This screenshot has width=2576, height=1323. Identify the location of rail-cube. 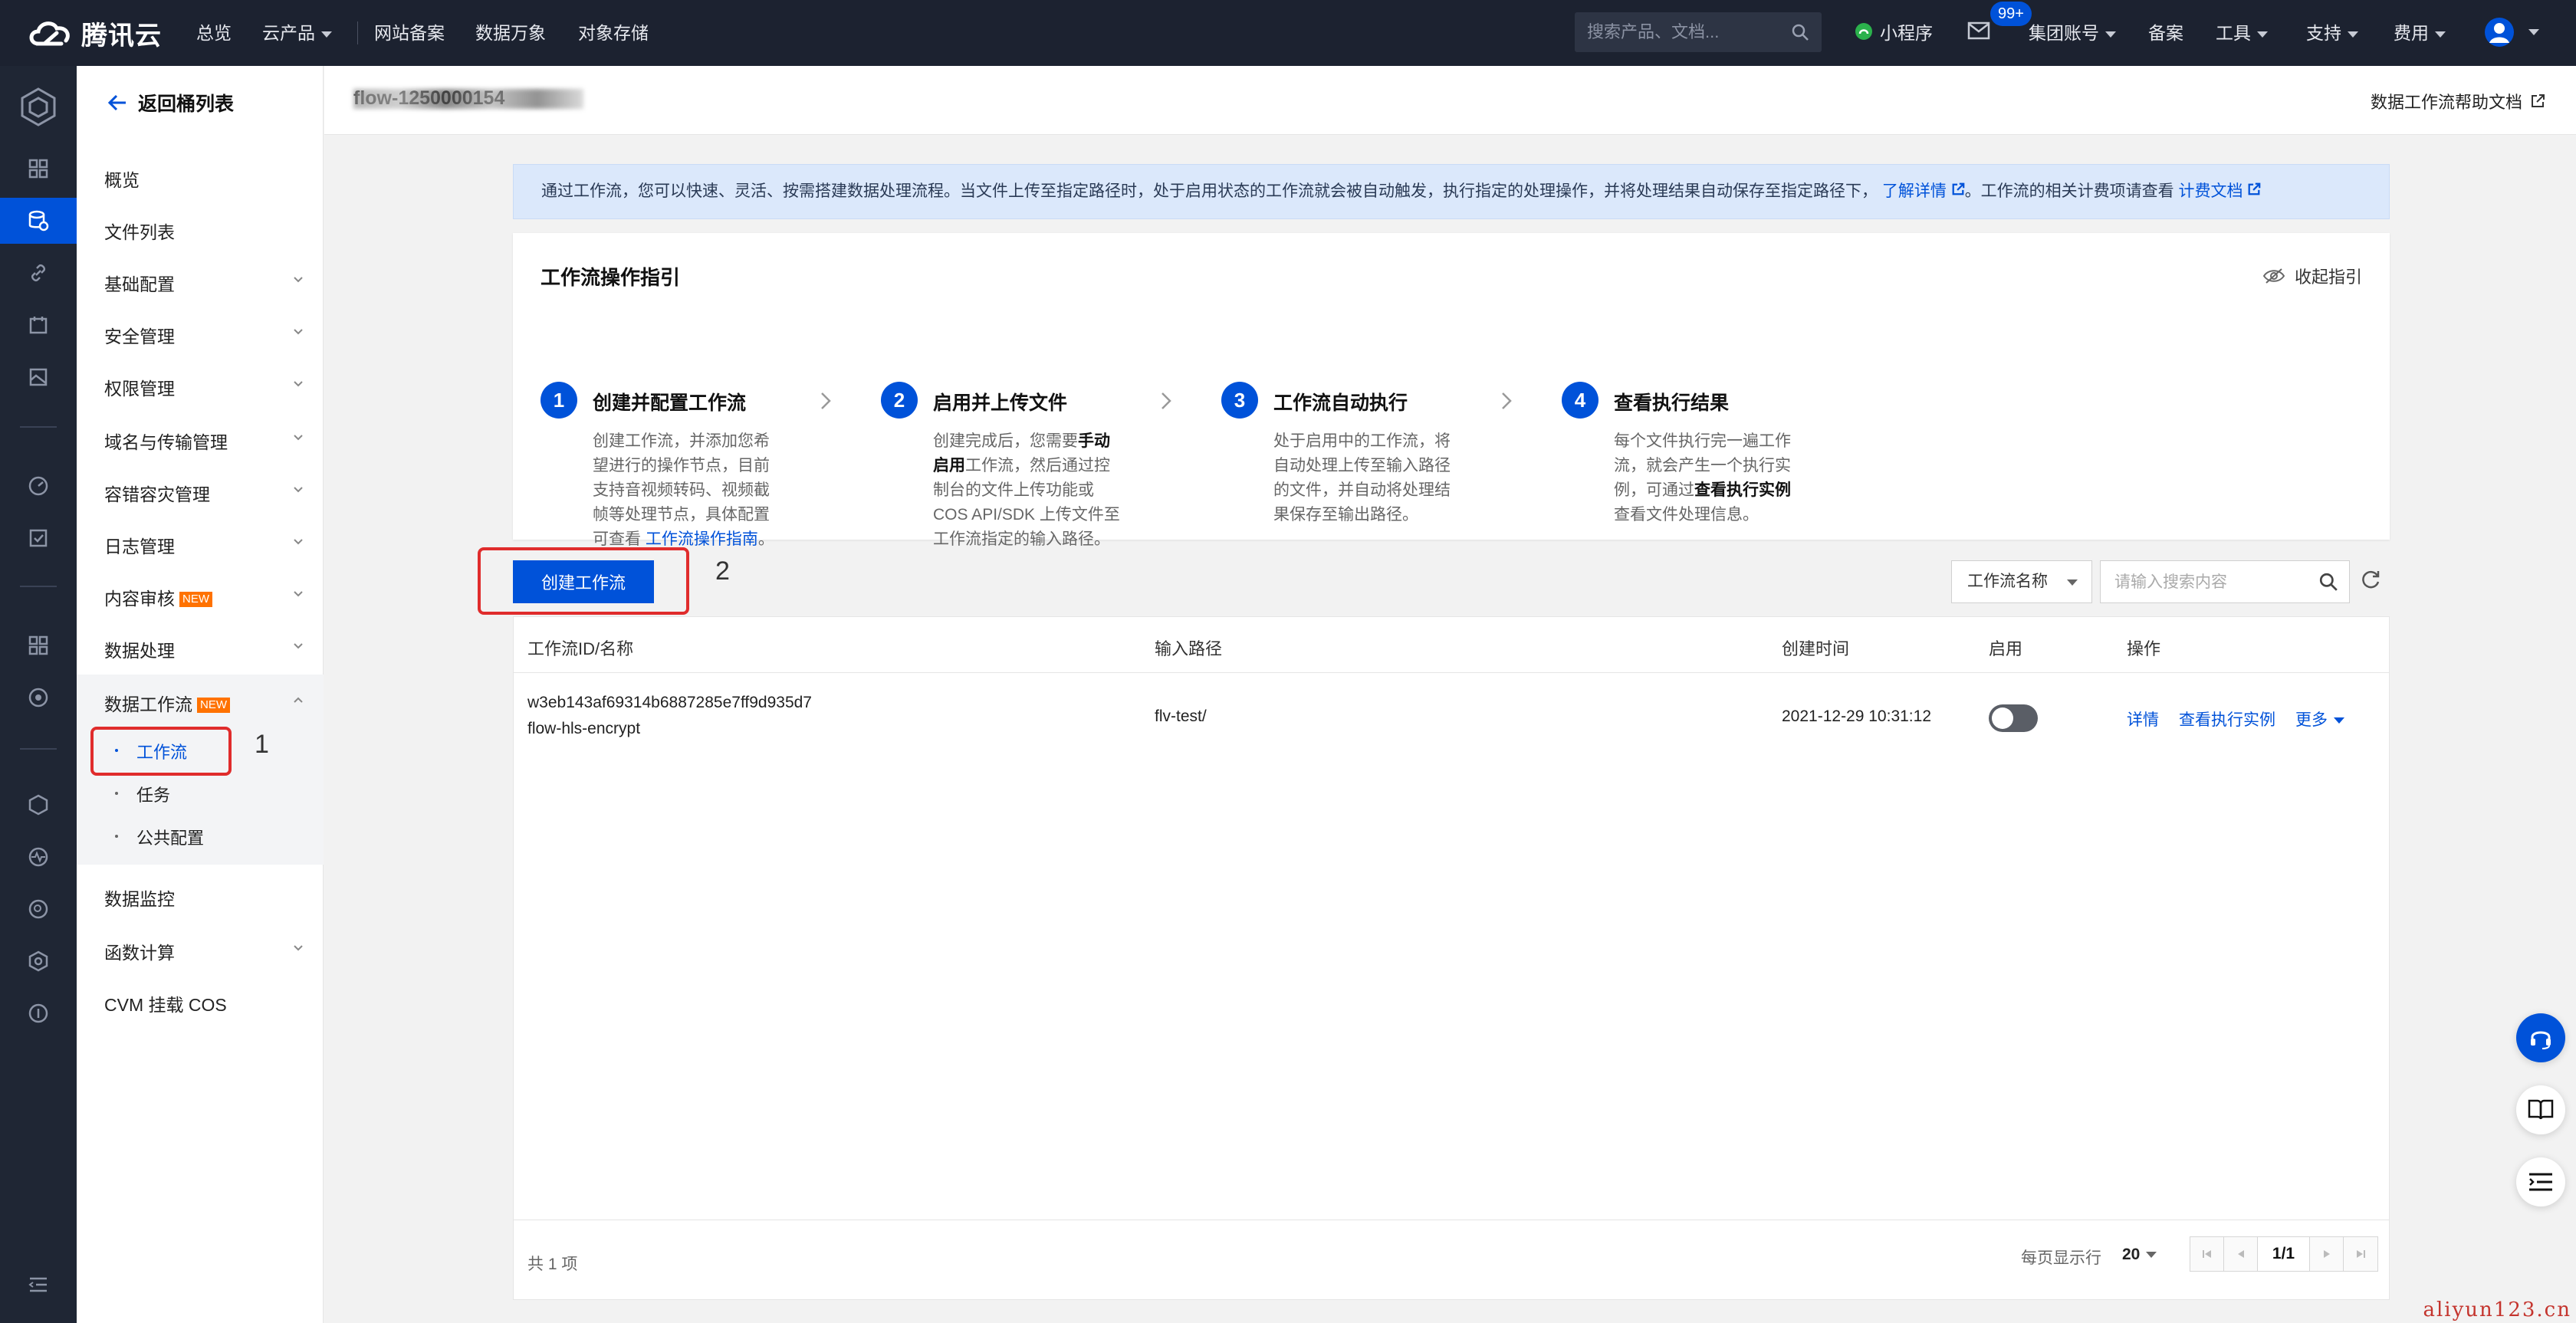
(39, 106).